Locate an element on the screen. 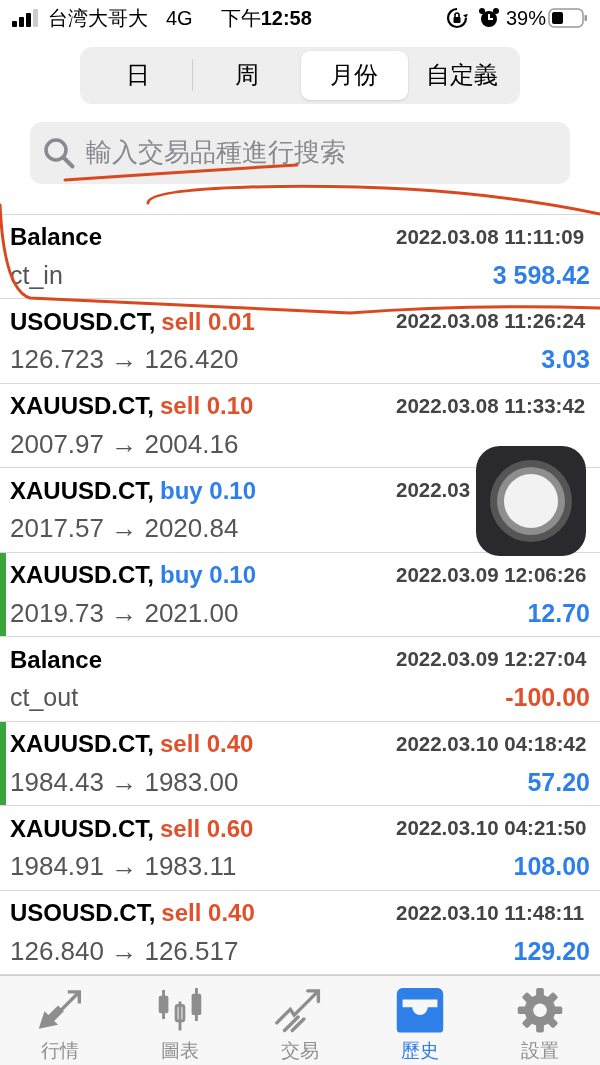 The height and width of the screenshot is (1065, 600). assistive-touch-button is located at coordinates (531, 501).